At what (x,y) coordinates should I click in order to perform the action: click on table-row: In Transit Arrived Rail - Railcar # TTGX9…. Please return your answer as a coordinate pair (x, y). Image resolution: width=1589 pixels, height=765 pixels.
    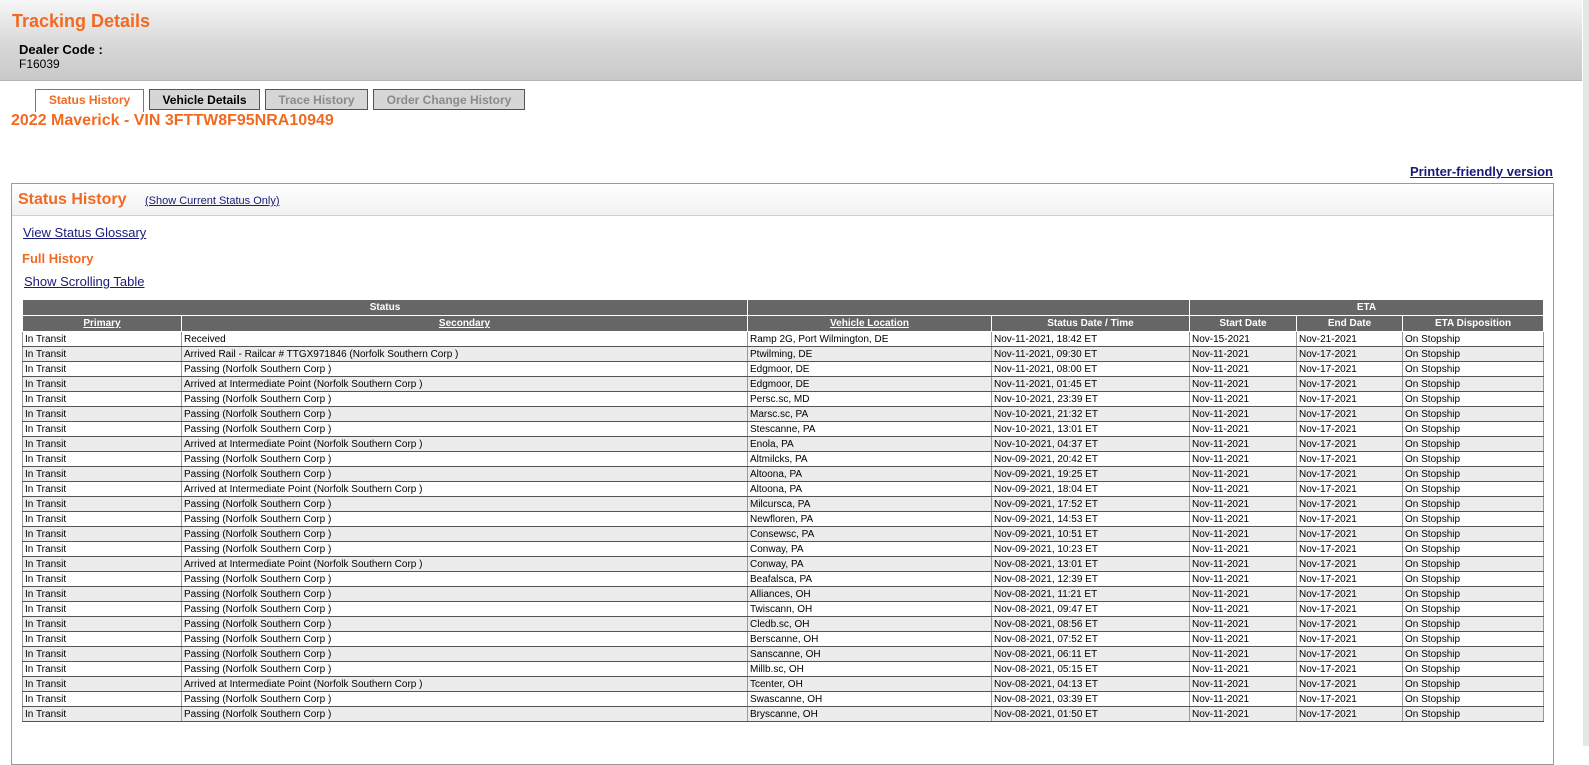
    Looking at the image, I should click on (783, 354).